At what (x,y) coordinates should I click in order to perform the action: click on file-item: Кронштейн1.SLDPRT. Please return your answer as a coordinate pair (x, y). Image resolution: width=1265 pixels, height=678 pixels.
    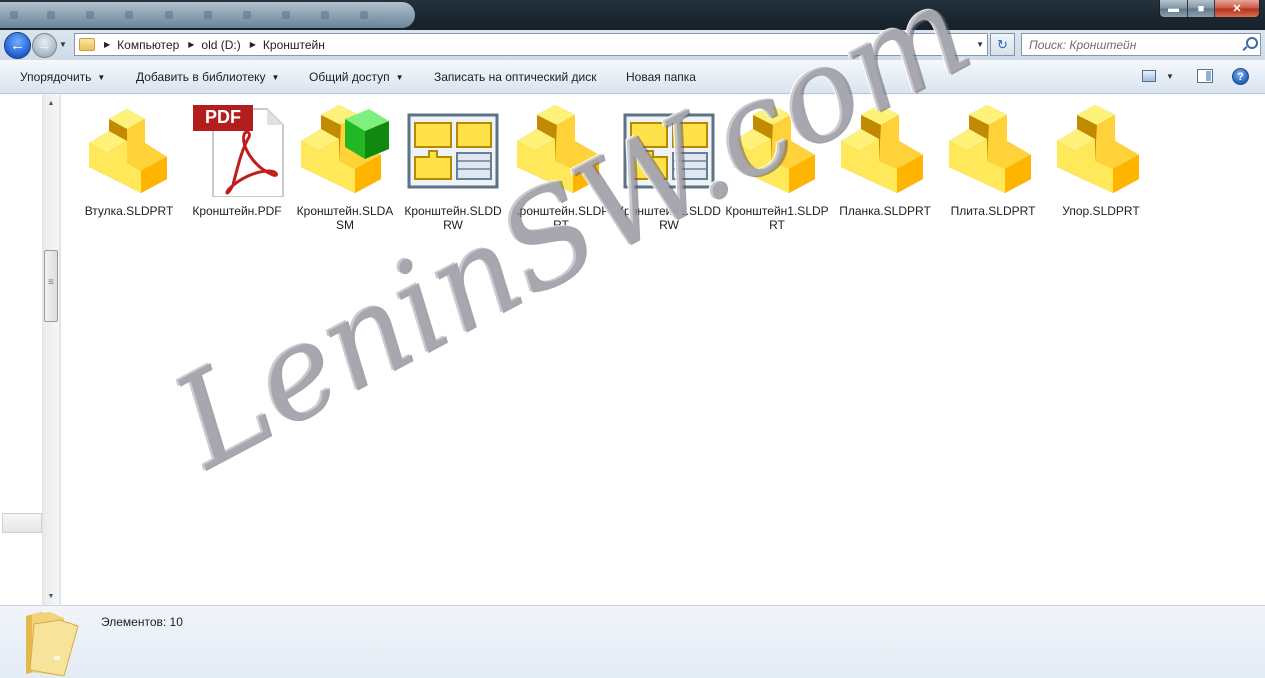
    Looking at the image, I should click on (777, 166).